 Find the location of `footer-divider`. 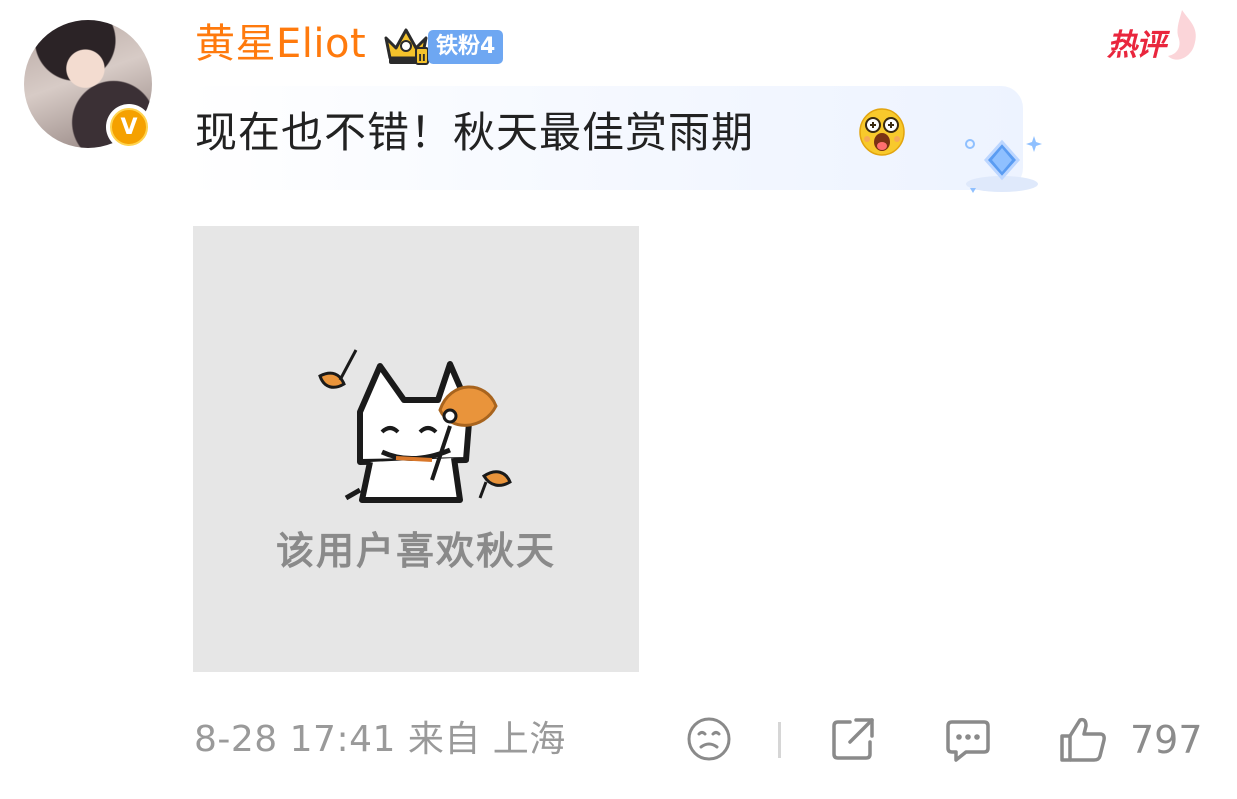

footer-divider is located at coordinates (779, 740).